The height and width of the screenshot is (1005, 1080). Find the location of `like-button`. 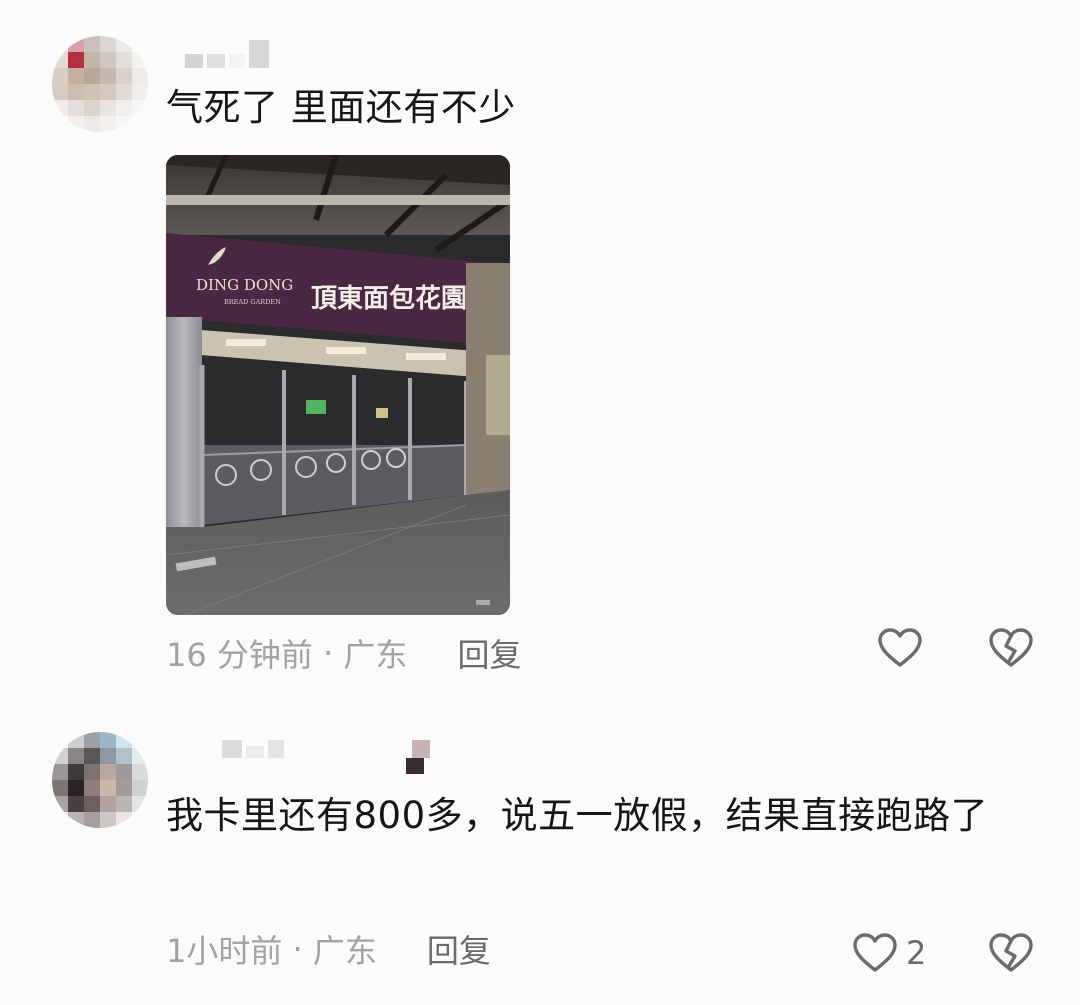

like-button is located at coordinates (900, 648).